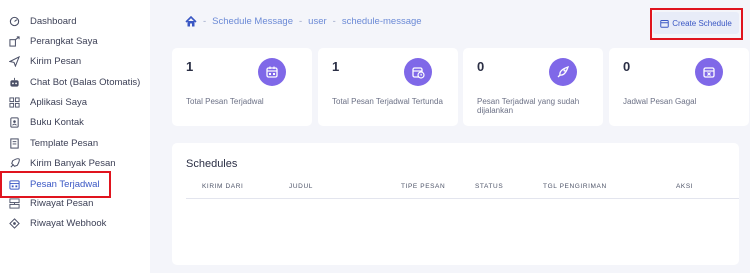 The height and width of the screenshot is (273, 750). What do you see at coordinates (533, 87) in the screenshot?
I see `stat-card-executed: 0 Pesan Terjadwal yang sudah dijalankan` at bounding box center [533, 87].